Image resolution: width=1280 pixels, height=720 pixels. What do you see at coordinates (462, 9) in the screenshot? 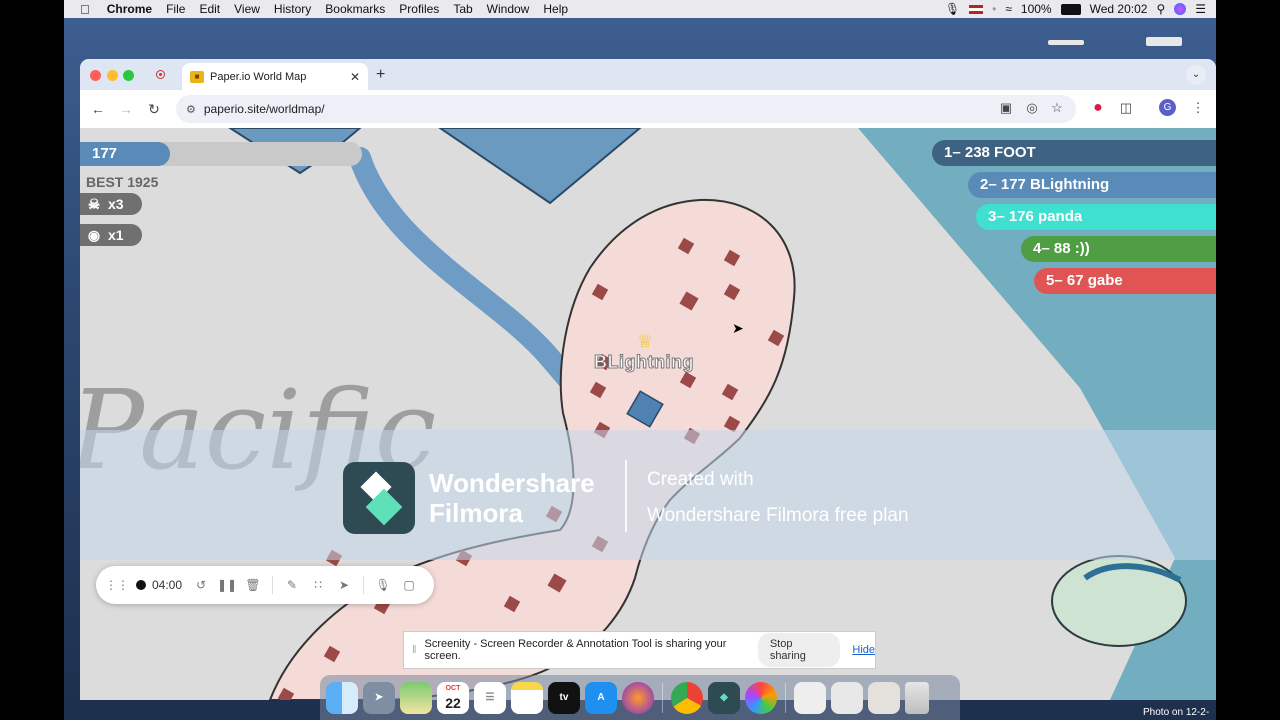
I see `menu-tab: Tab` at bounding box center [462, 9].